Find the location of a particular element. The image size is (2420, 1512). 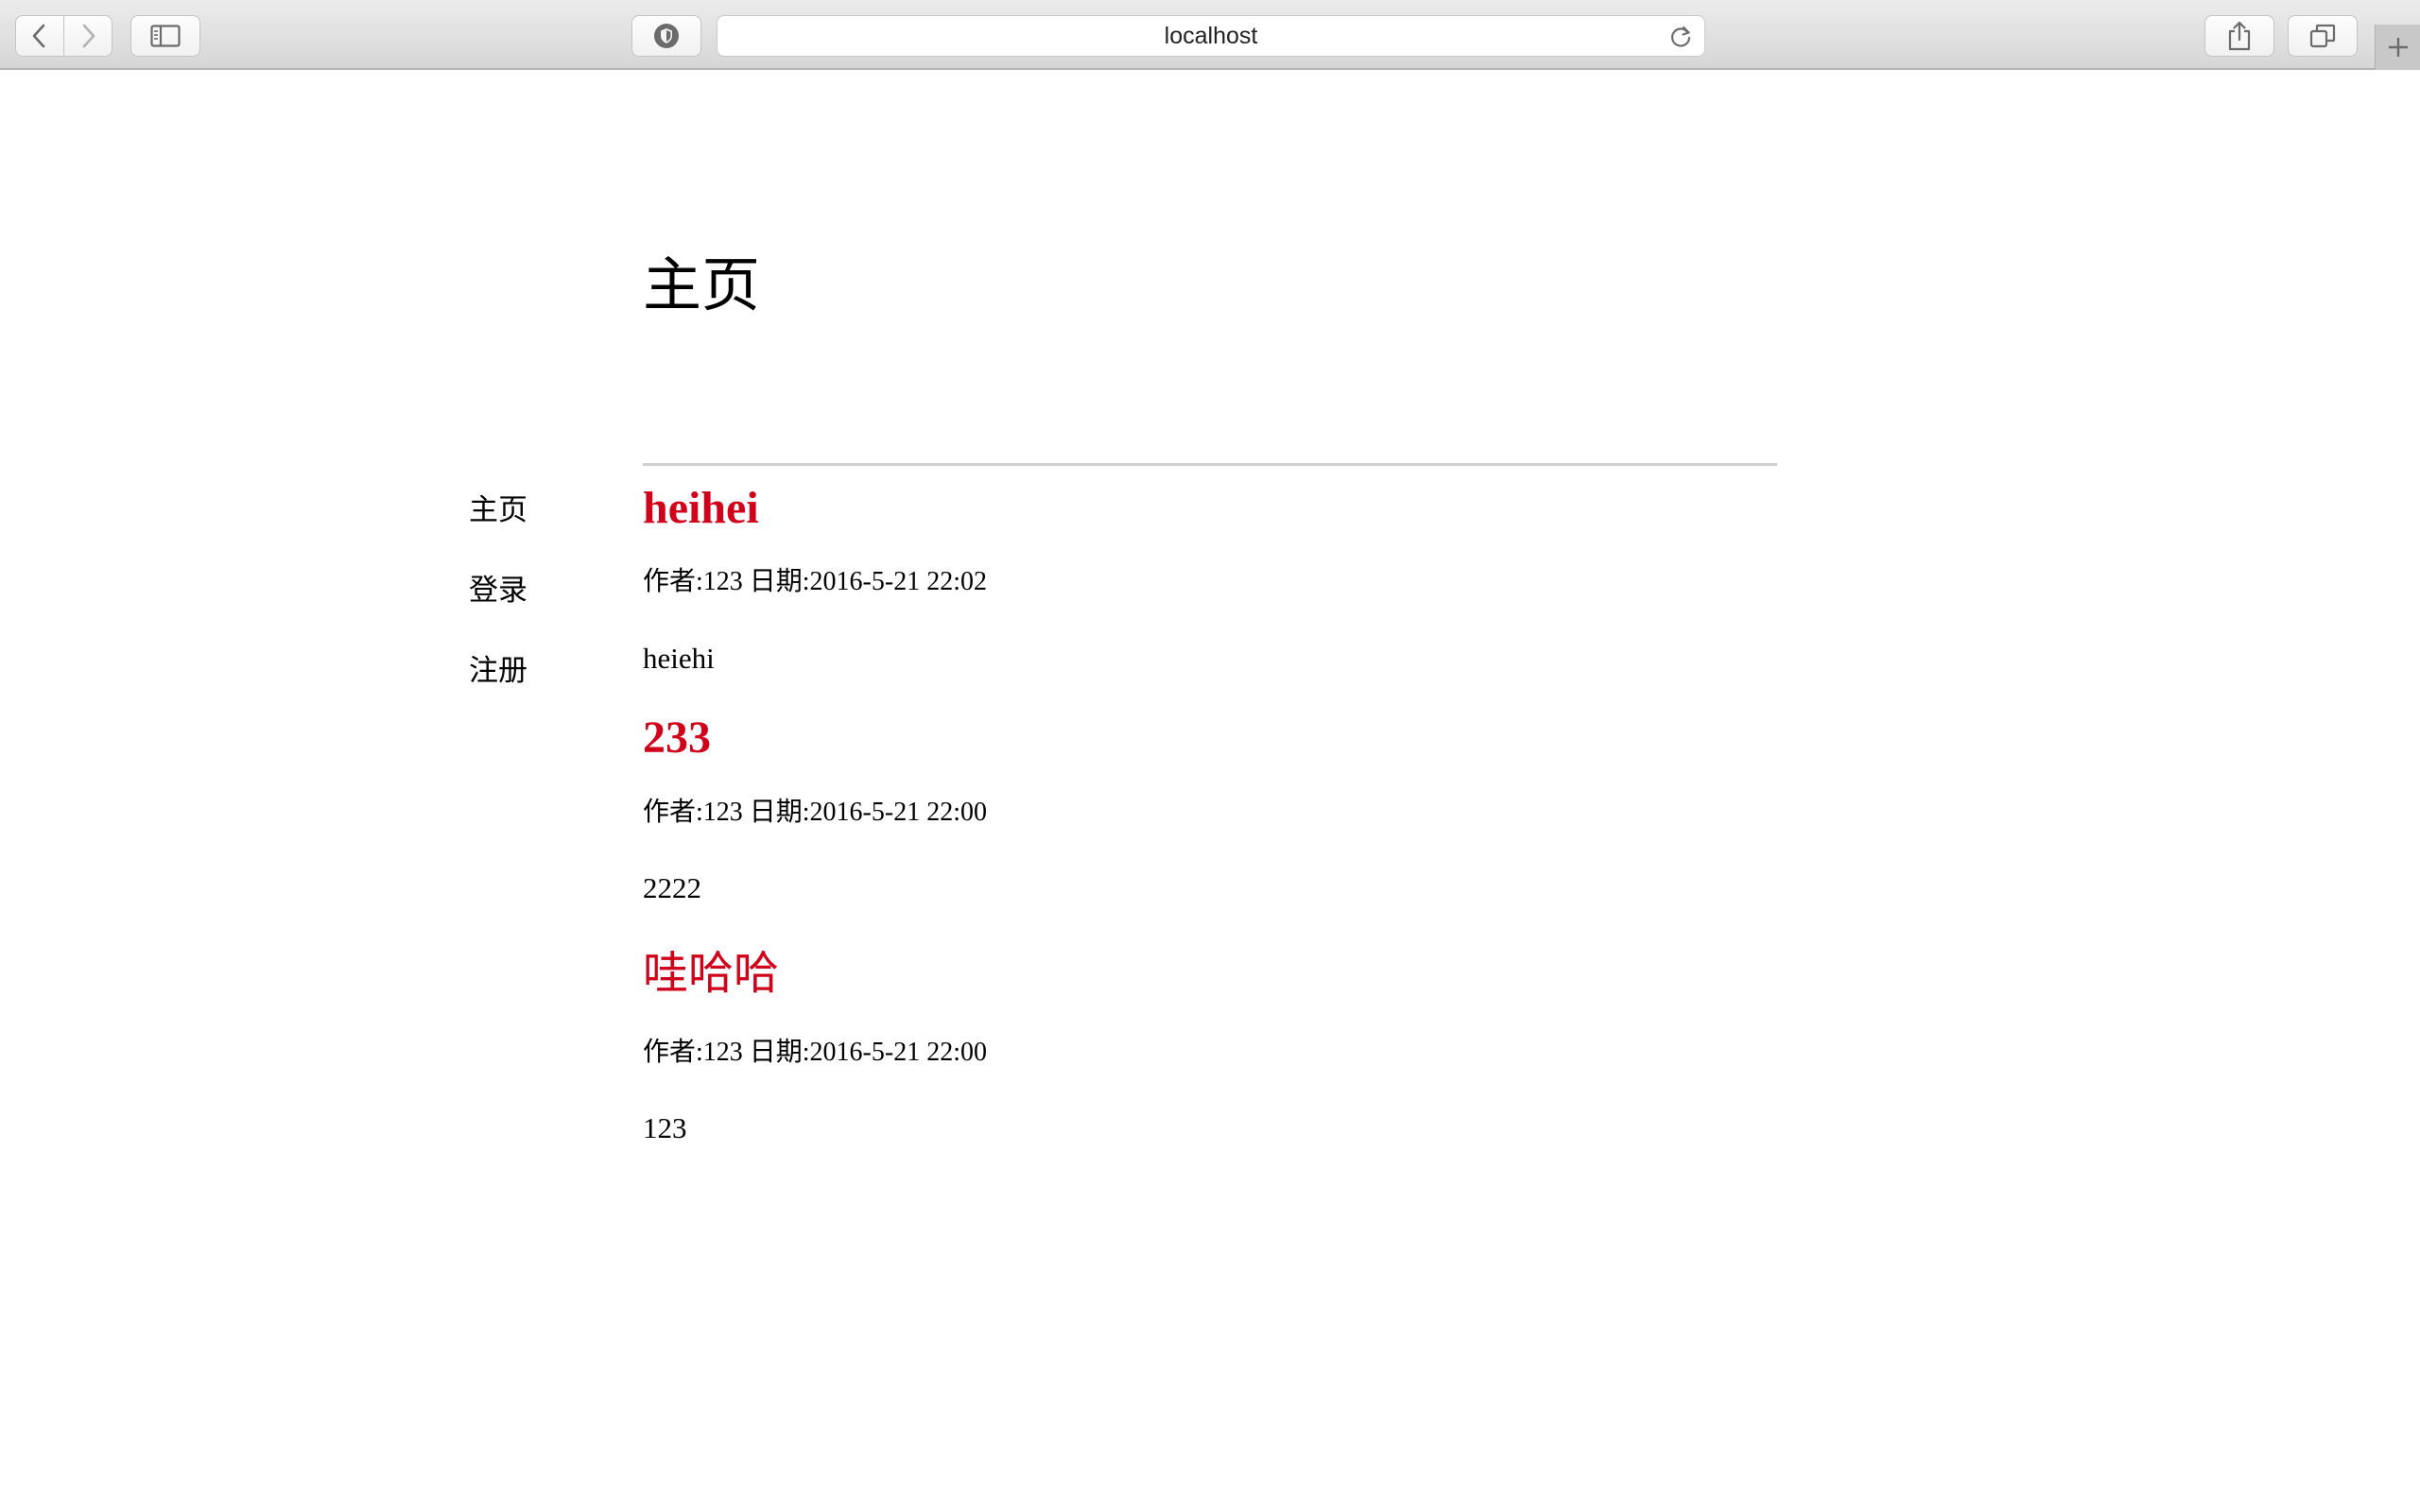

tab-overview-button is located at coordinates (2323, 36).